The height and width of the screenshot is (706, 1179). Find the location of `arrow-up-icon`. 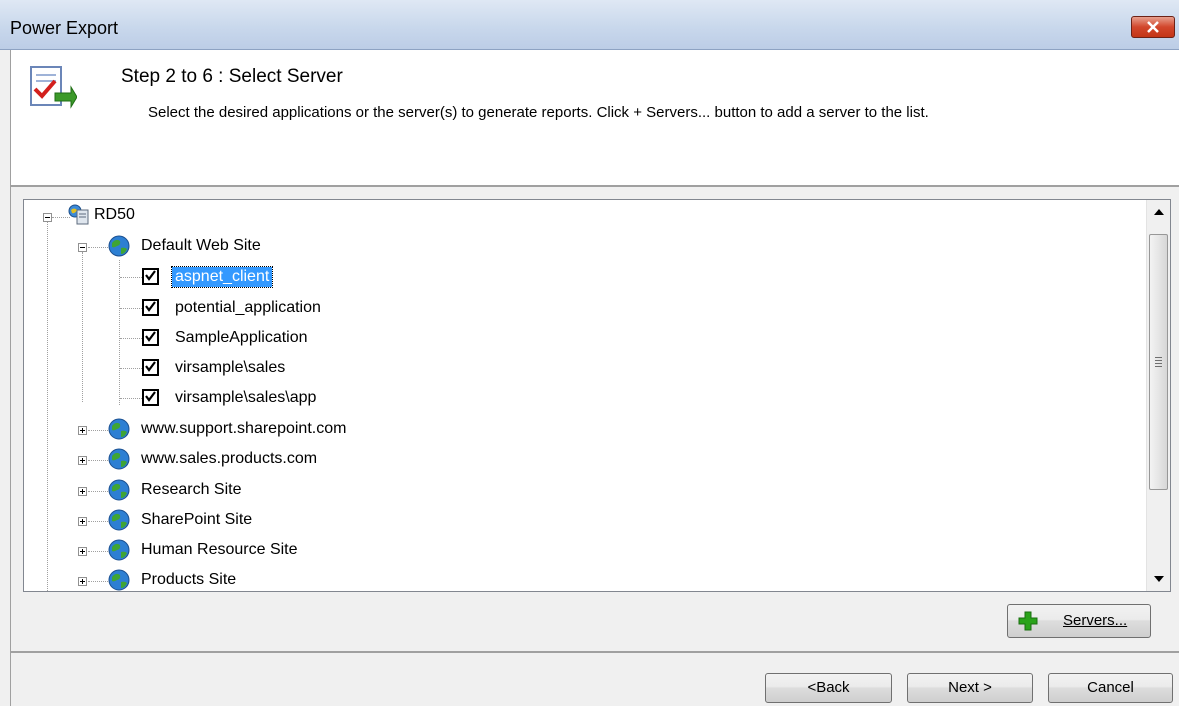

arrow-up-icon is located at coordinates (1159, 212).